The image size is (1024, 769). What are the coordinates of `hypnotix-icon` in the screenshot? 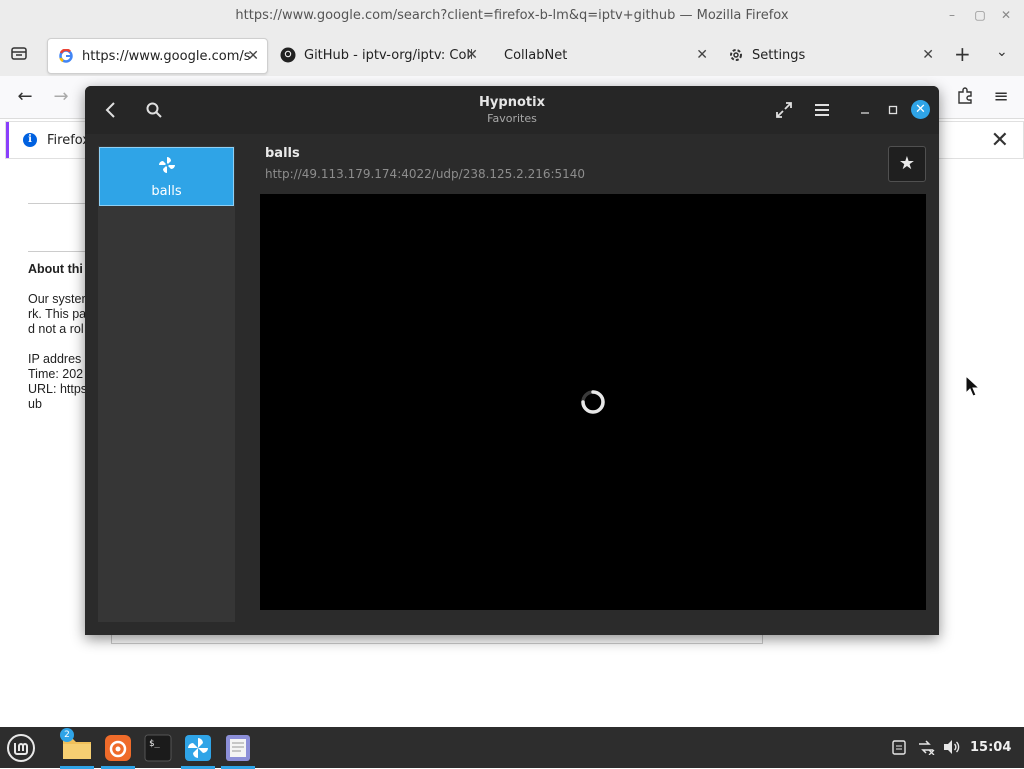 It's located at (198, 750).